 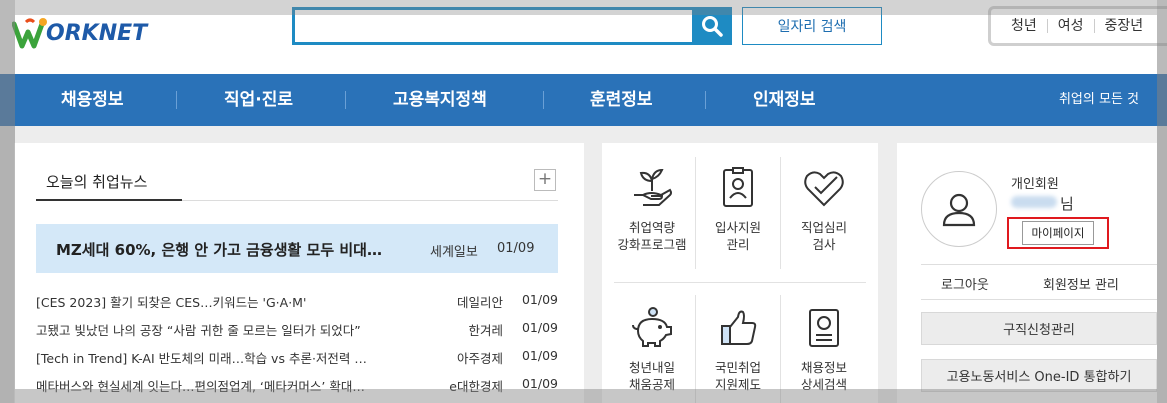 What do you see at coordinates (738, 209) in the screenshot?
I see `service-application-management: 입사지원 관리` at bounding box center [738, 209].